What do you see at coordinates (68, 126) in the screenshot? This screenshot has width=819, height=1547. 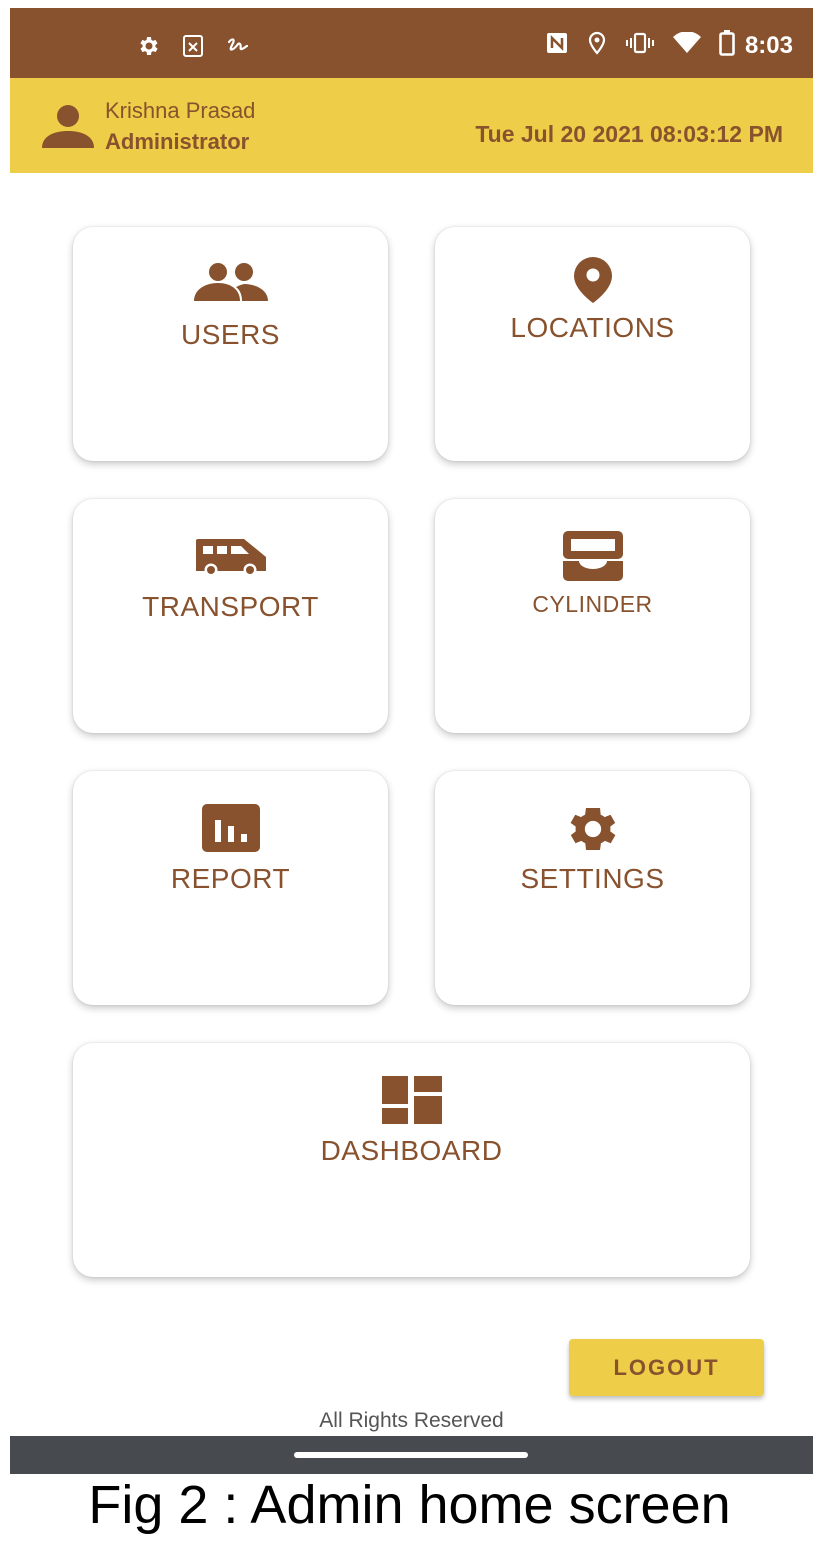 I see `person-icon` at bounding box center [68, 126].